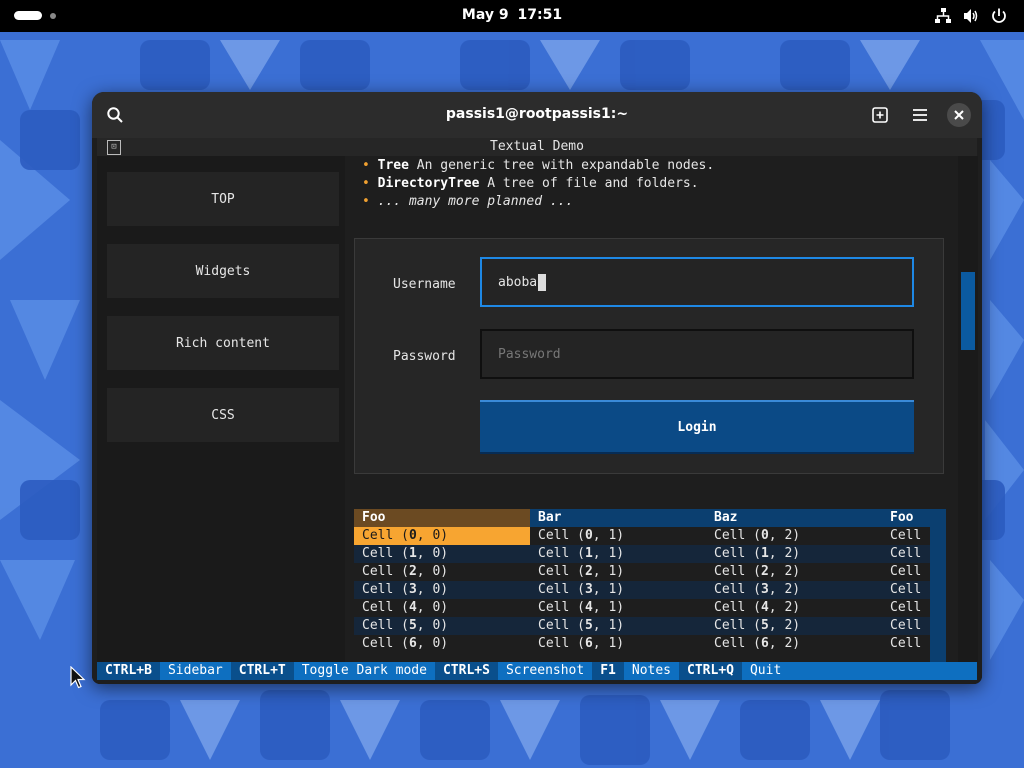 This screenshot has width=1024, height=768. I want to click on password-input: Password, so click(697, 354).